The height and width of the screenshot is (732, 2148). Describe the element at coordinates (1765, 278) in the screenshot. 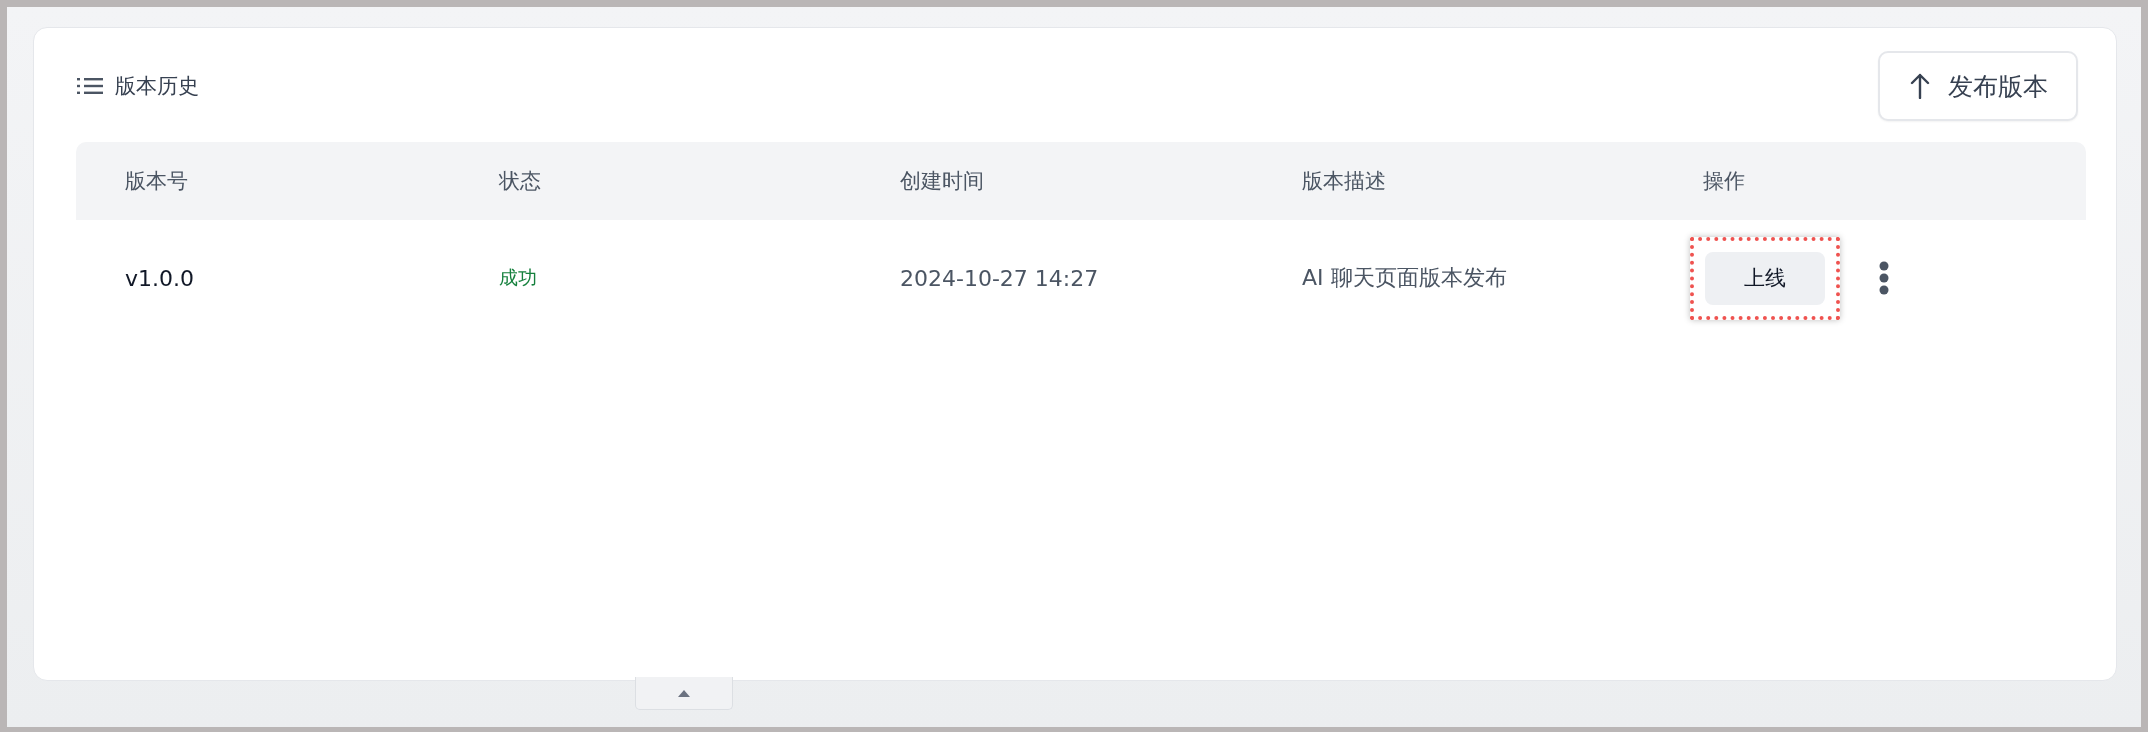

I see `online-button: 上线` at that location.